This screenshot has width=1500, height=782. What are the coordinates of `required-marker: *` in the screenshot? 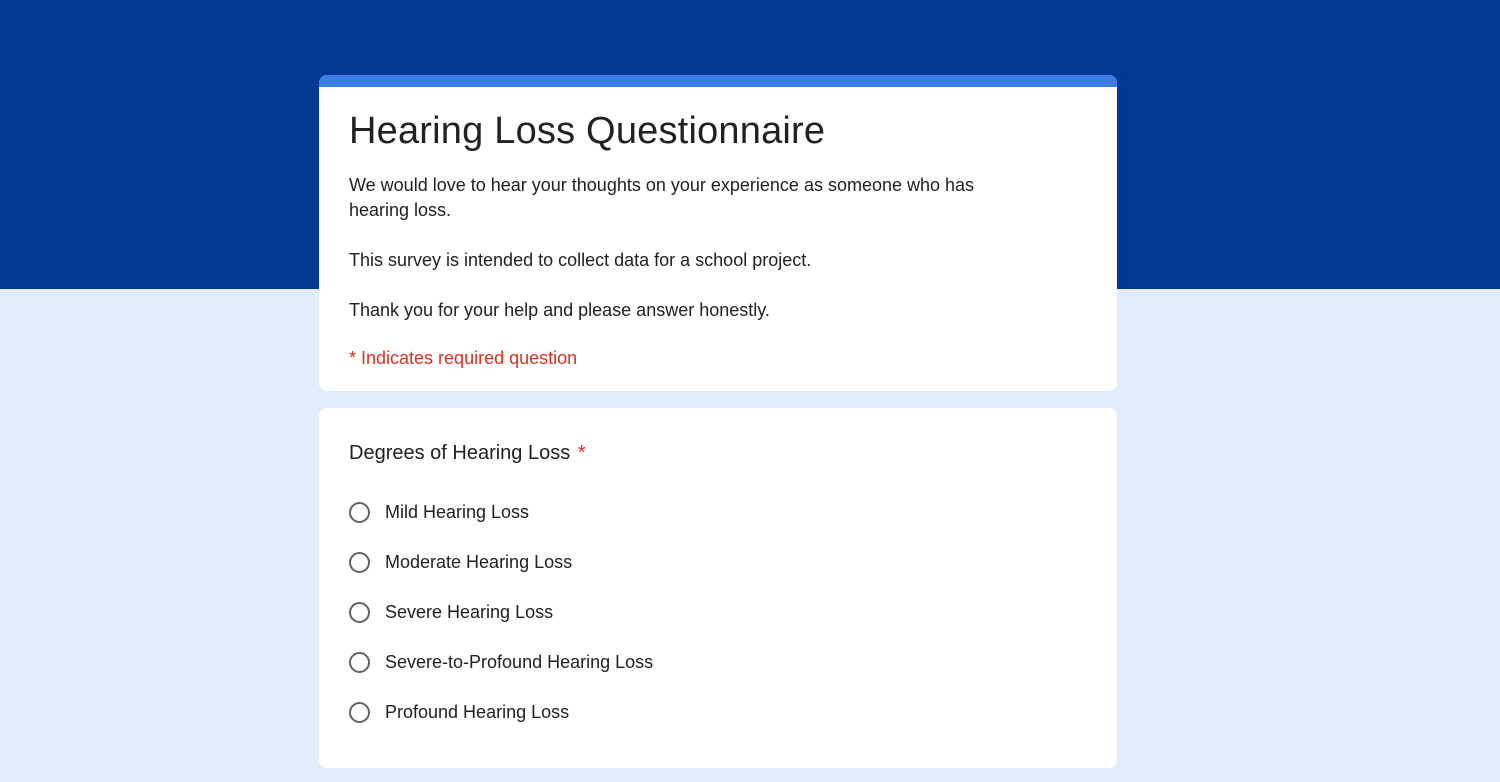 It's located at (581, 453).